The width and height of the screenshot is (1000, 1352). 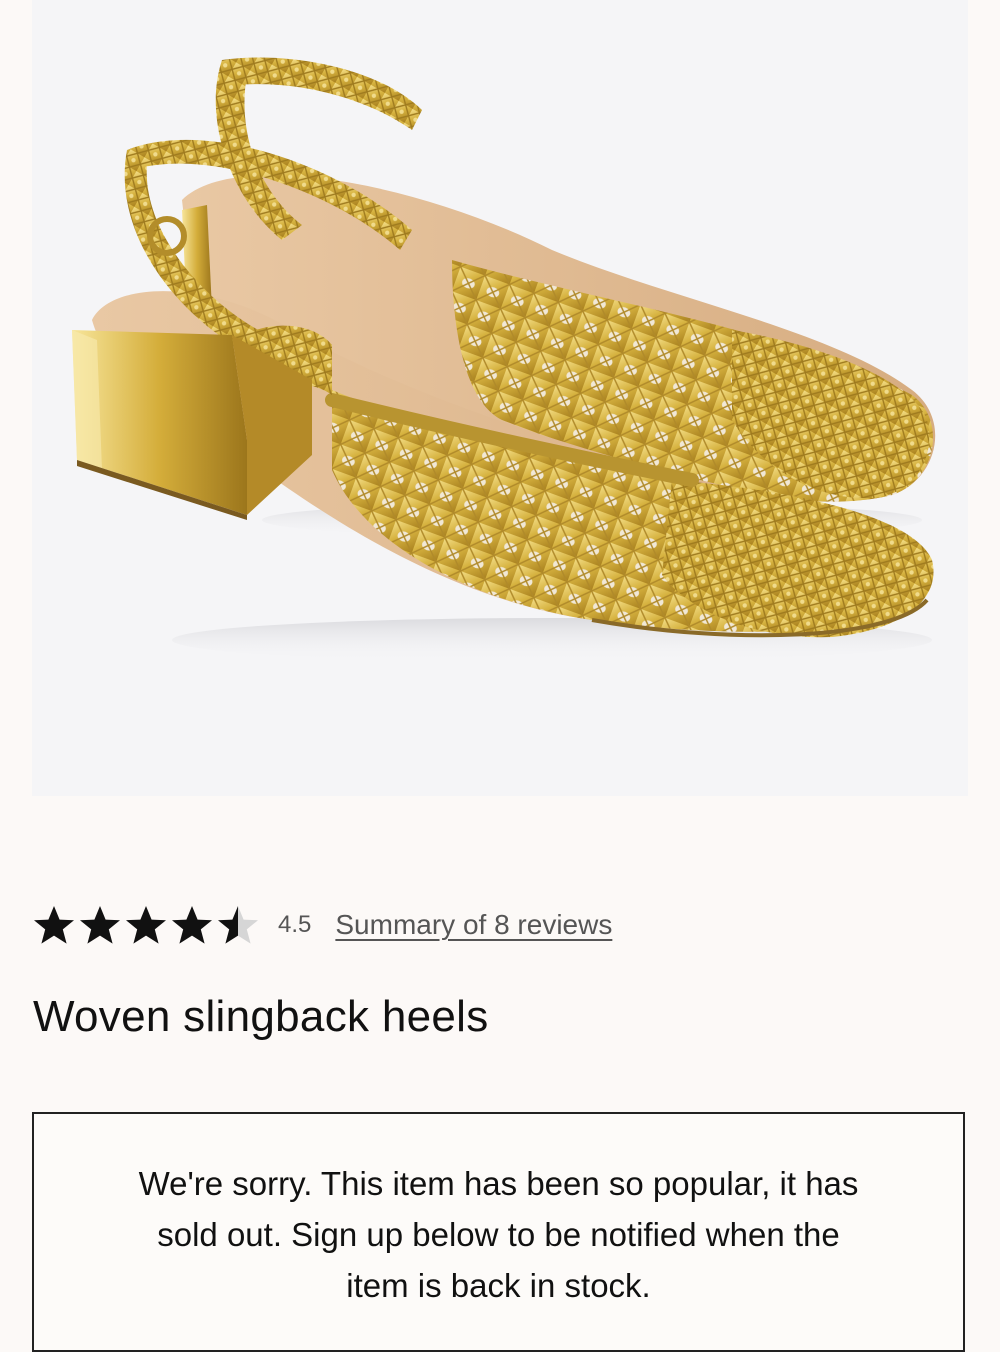 I want to click on rating-stars, so click(x=146, y=925).